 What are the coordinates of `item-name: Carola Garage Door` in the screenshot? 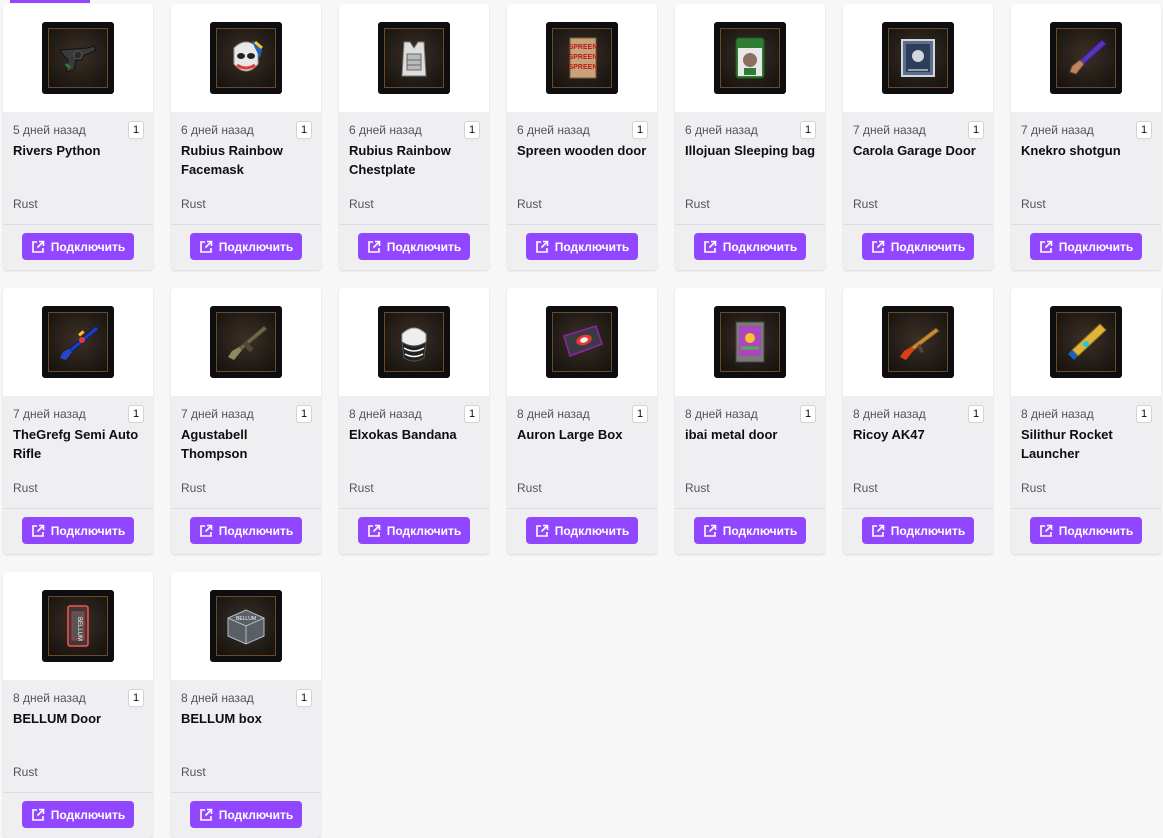 It's located at (914, 150).